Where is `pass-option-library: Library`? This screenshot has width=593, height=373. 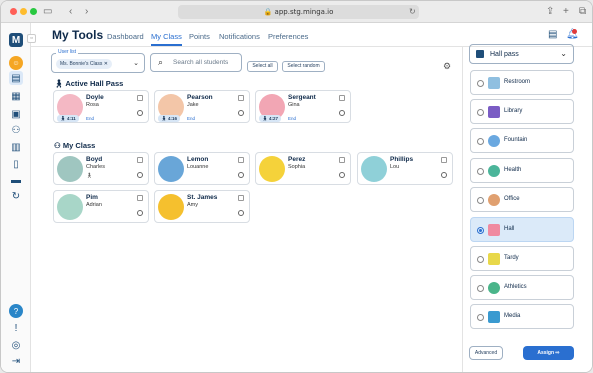 pass-option-library: Library is located at coordinates (522, 111).